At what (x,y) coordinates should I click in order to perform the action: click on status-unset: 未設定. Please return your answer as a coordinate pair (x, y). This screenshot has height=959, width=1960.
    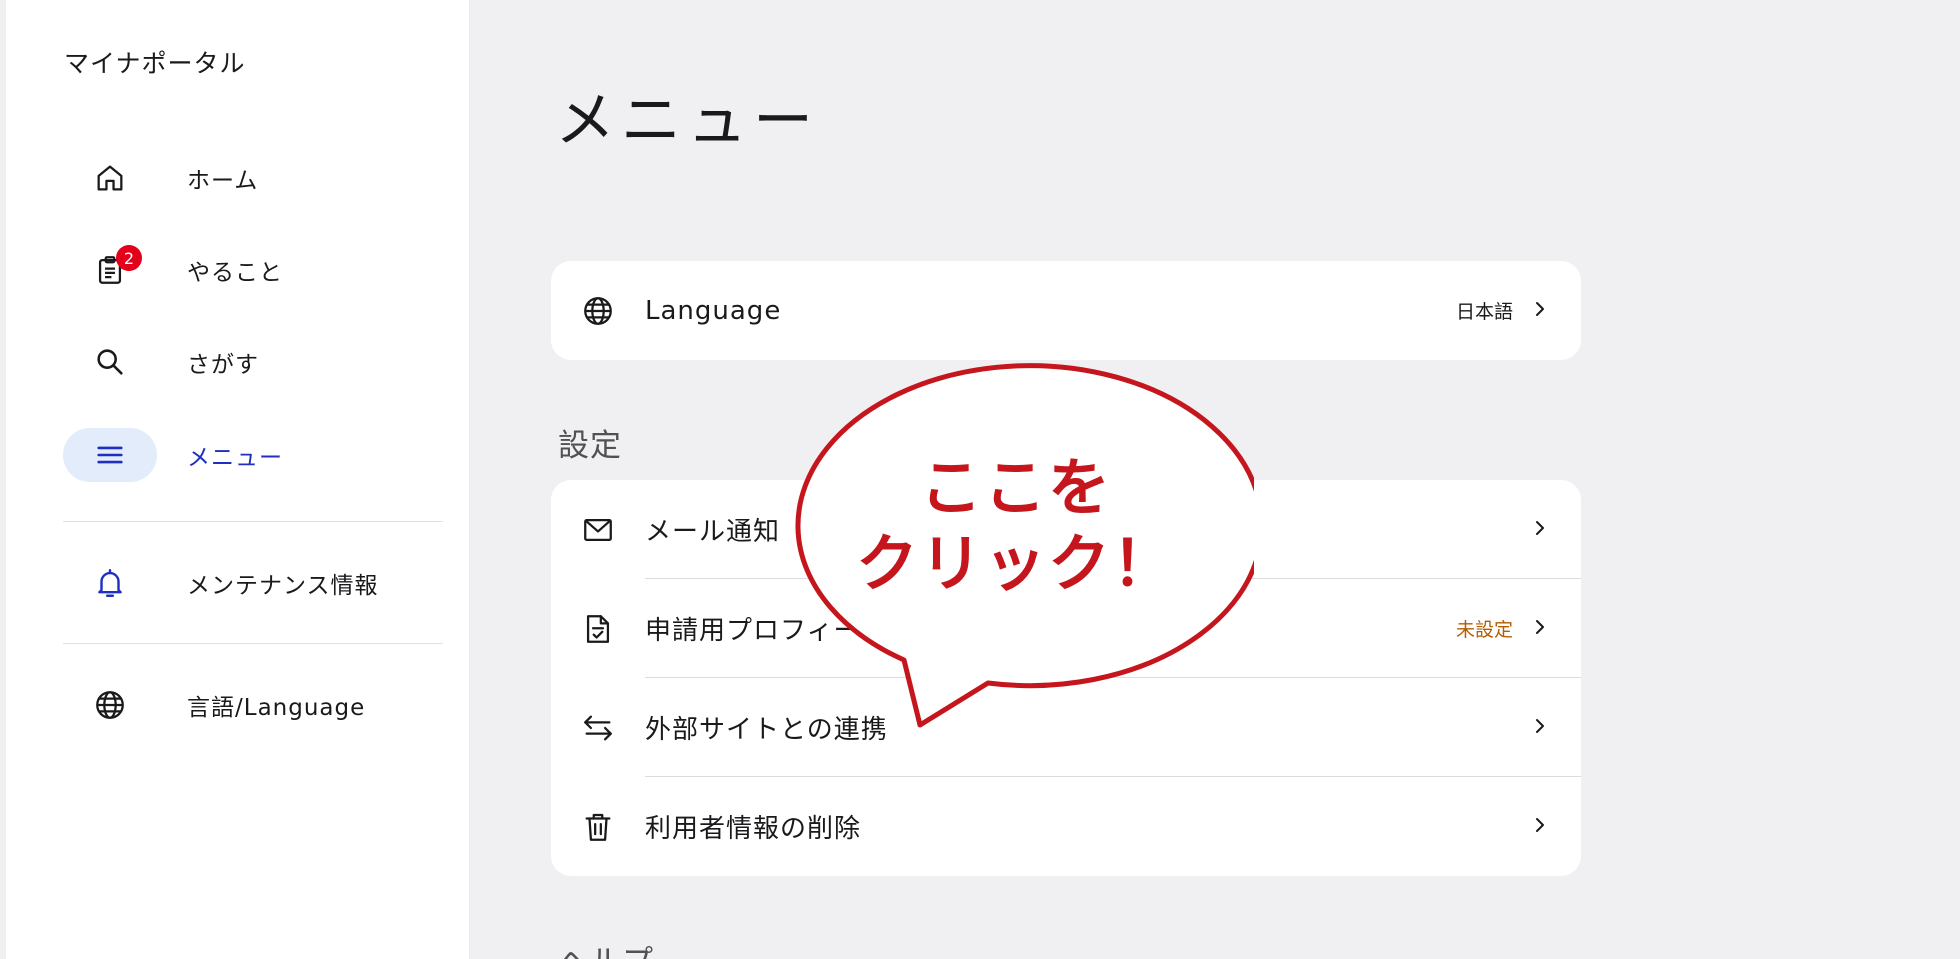
    Looking at the image, I should click on (1484, 630).